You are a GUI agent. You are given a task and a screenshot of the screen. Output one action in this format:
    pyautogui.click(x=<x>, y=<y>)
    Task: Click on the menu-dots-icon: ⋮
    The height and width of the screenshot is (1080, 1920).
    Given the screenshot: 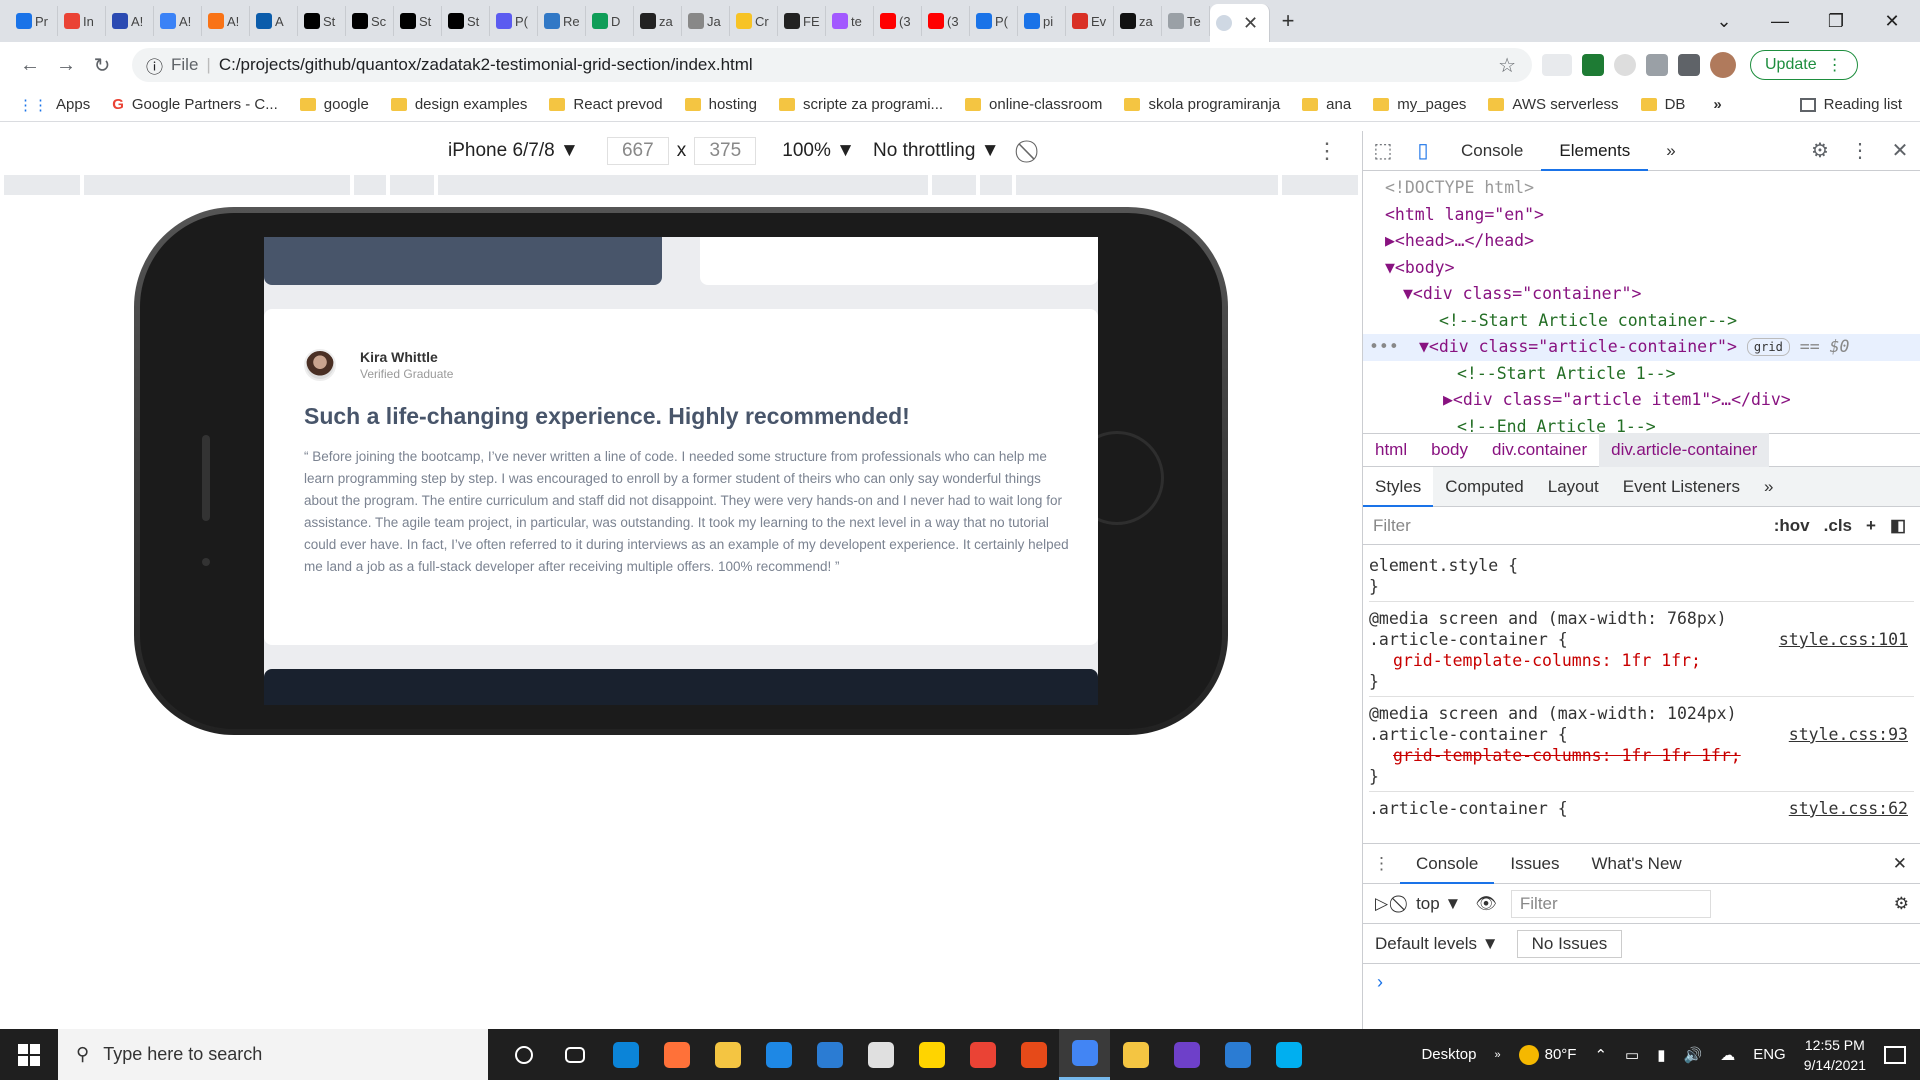 What is the action you would take?
    pyautogui.click(x=1860, y=150)
    